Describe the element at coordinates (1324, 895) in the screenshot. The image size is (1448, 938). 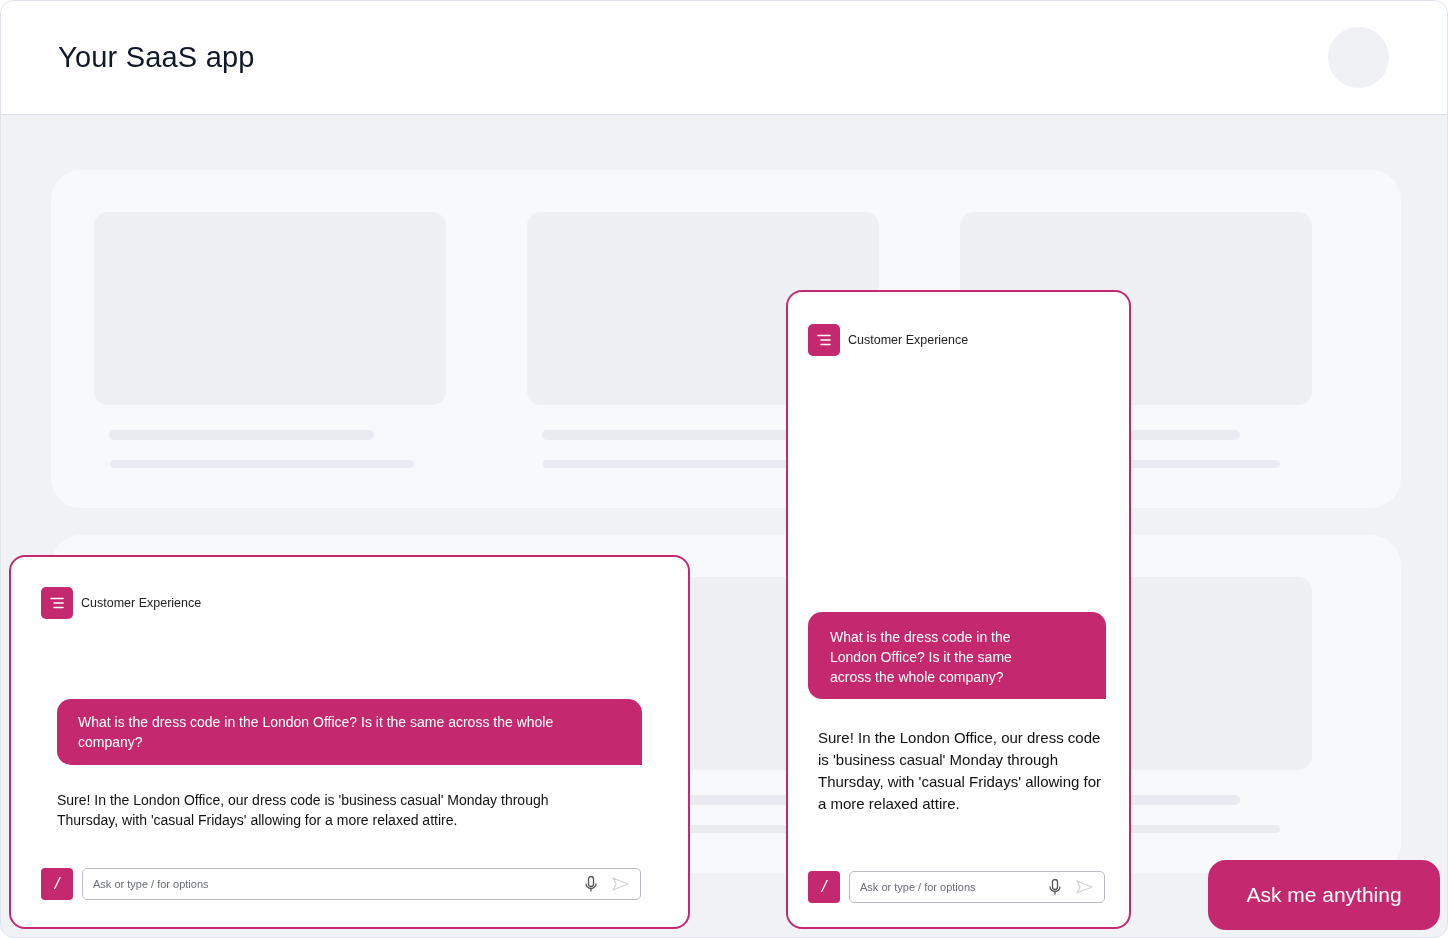
I see `ask-me-anything-button: Ask me anything` at that location.